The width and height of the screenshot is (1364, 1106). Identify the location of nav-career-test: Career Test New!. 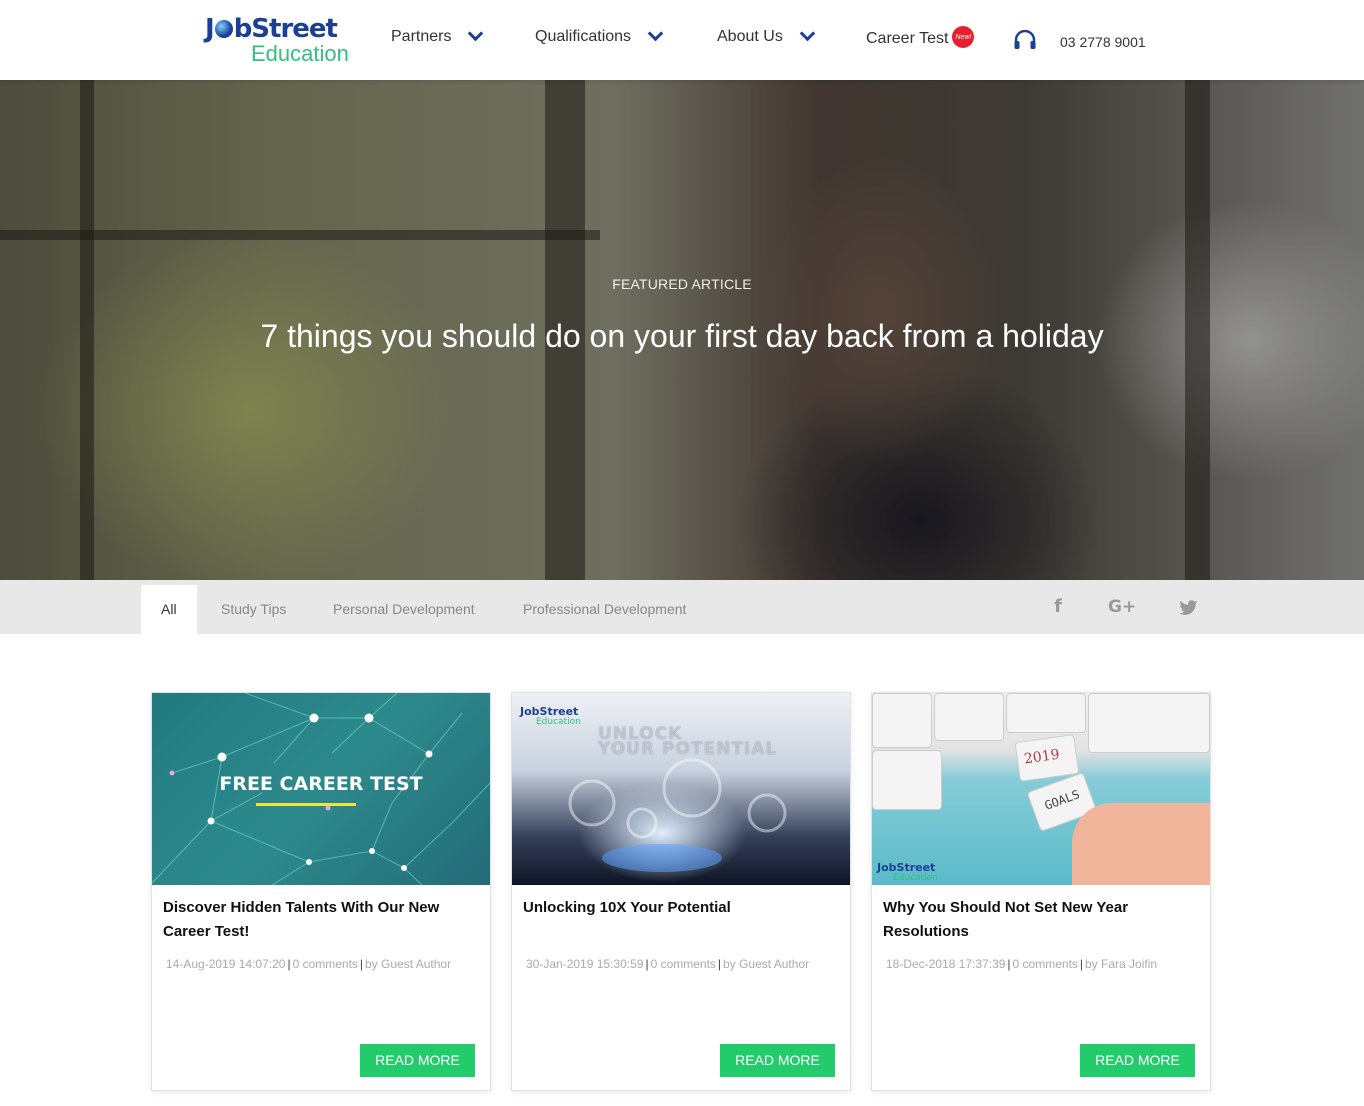
(920, 37).